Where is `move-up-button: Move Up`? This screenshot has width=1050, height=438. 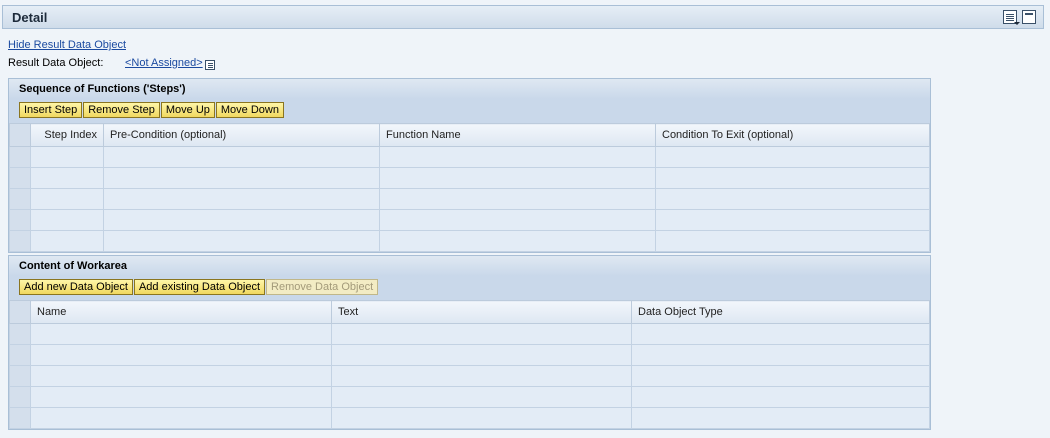
move-up-button: Move Up is located at coordinates (187, 110).